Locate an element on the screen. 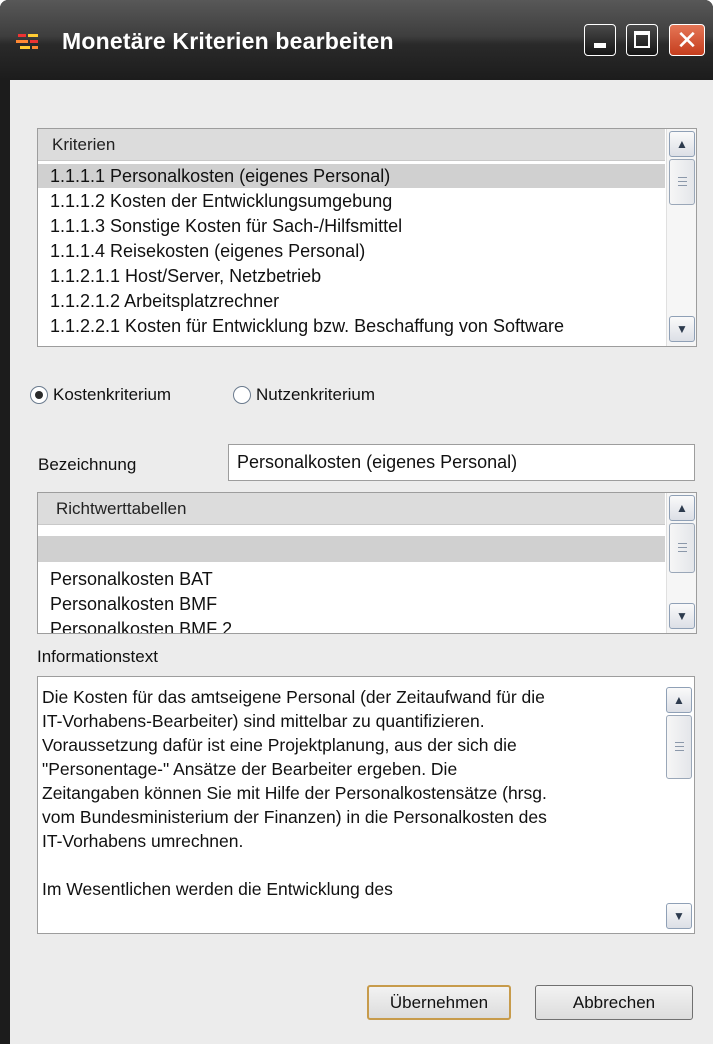  list-item: 1.1.2.1.1 Host/Server, Netzbetrieb is located at coordinates (351, 276).